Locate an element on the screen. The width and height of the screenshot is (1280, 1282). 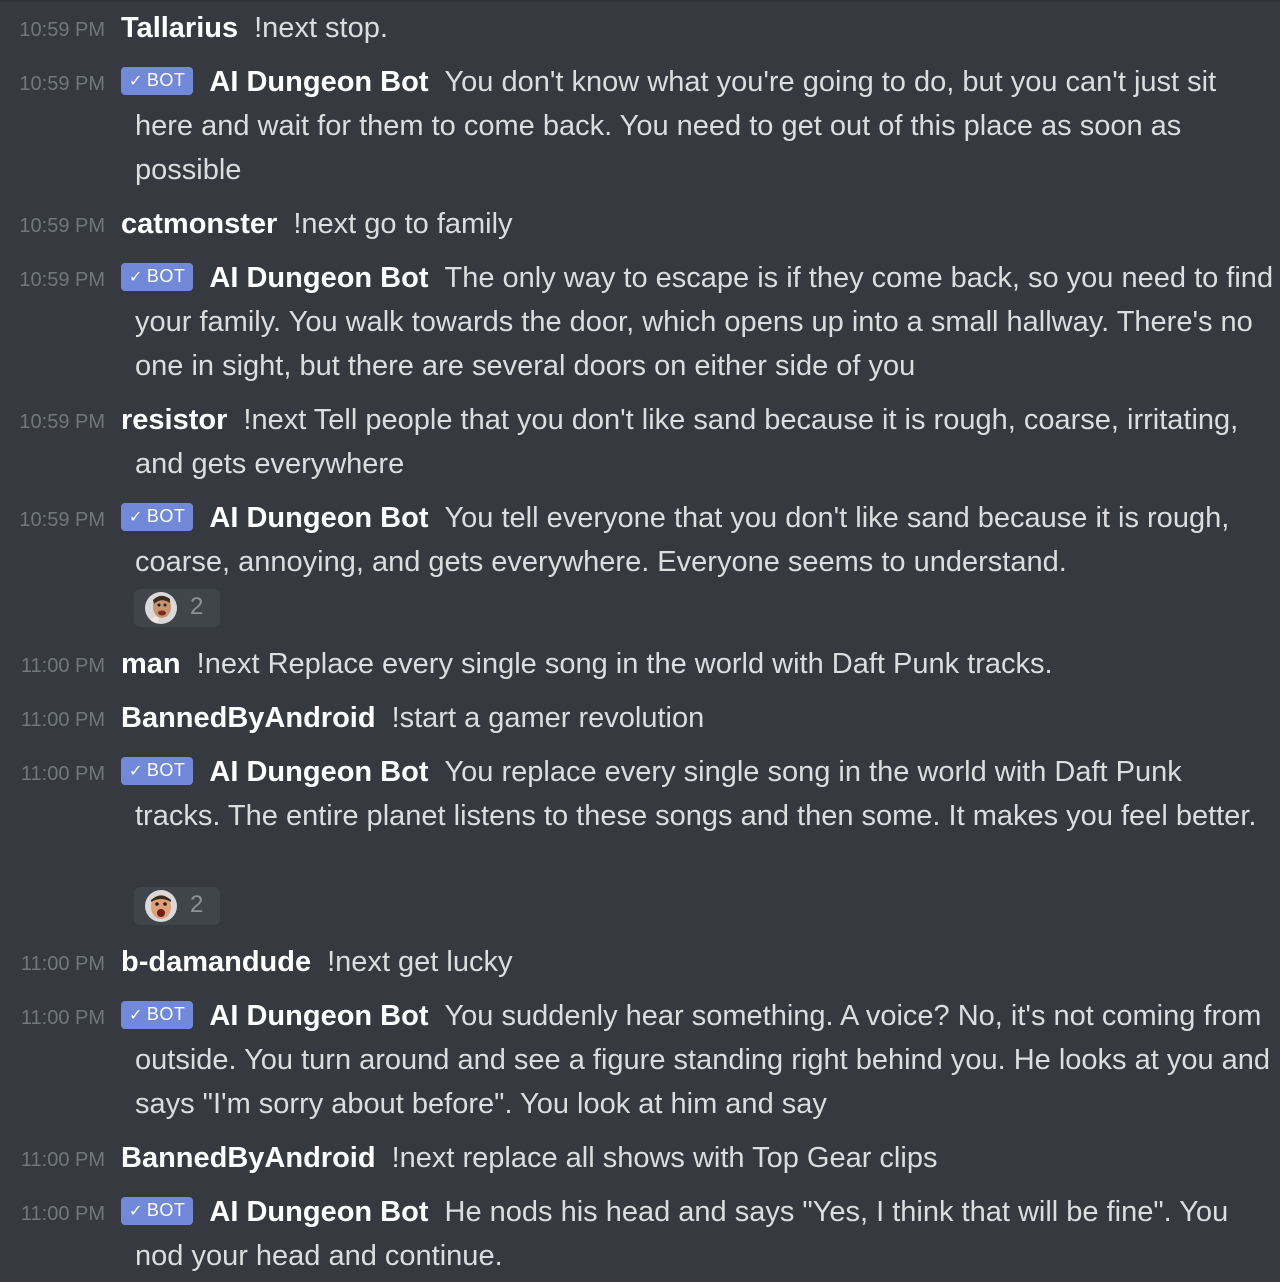
message-author: resistor is located at coordinates (174, 420).